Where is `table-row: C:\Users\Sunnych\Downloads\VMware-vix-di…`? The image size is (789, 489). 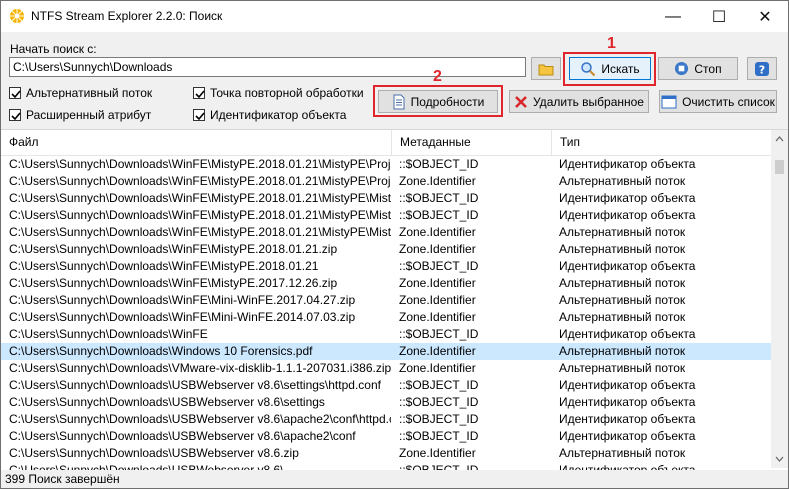 table-row: C:\Users\Sunnych\Downloads\VMware-vix-di… is located at coordinates (386, 368).